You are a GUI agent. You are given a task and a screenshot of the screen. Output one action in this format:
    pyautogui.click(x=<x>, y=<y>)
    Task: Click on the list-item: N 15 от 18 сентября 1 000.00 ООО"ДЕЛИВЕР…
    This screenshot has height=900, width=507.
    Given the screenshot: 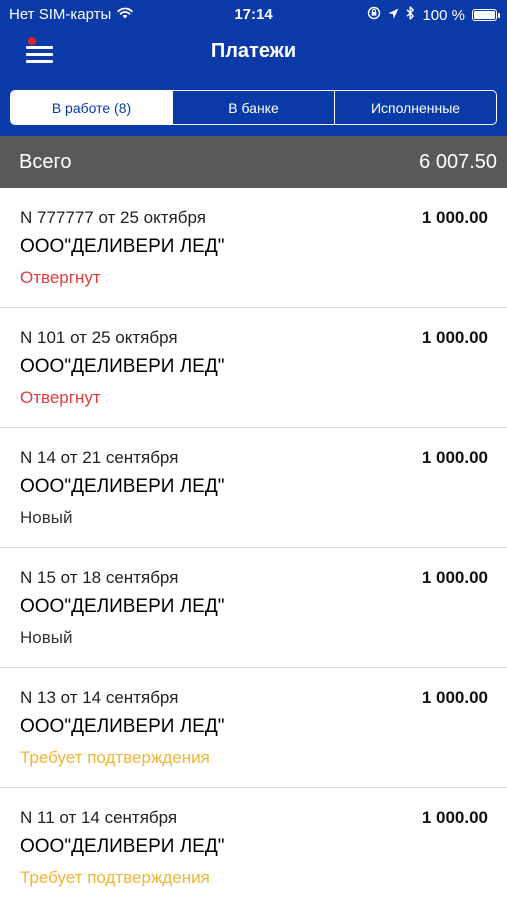 What is the action you would take?
    pyautogui.click(x=253, y=608)
    